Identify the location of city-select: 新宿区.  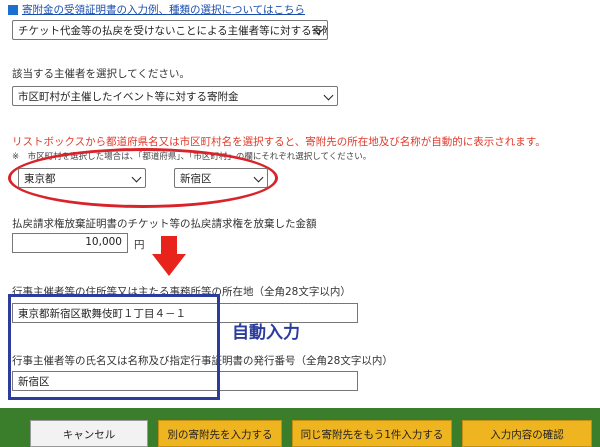
(221, 178).